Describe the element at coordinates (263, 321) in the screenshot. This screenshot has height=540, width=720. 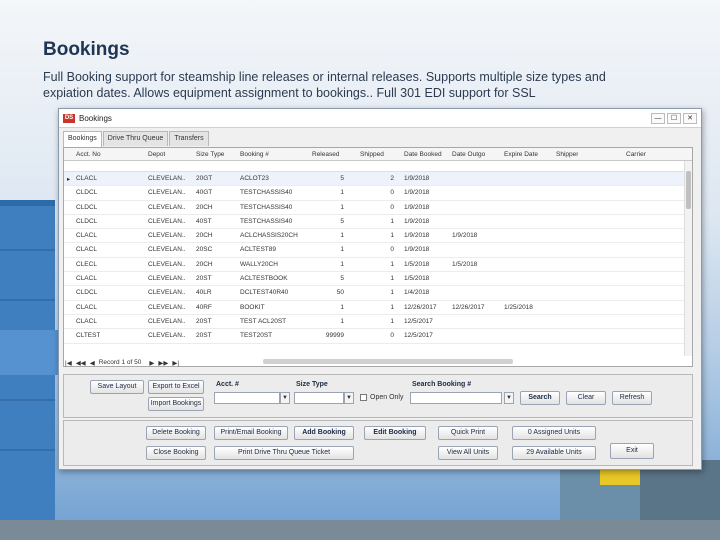
I see `table-cell: TEST ACL20ST` at that location.